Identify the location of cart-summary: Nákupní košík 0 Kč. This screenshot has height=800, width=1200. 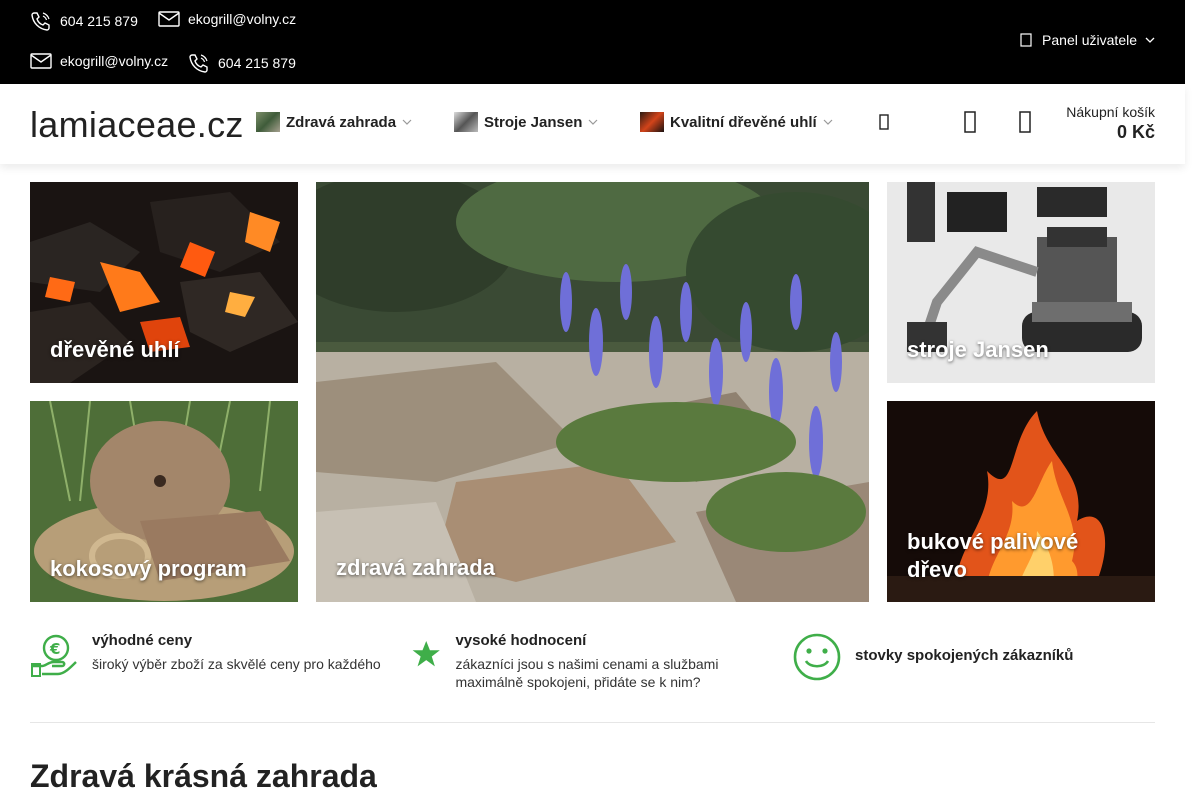
(1110, 123).